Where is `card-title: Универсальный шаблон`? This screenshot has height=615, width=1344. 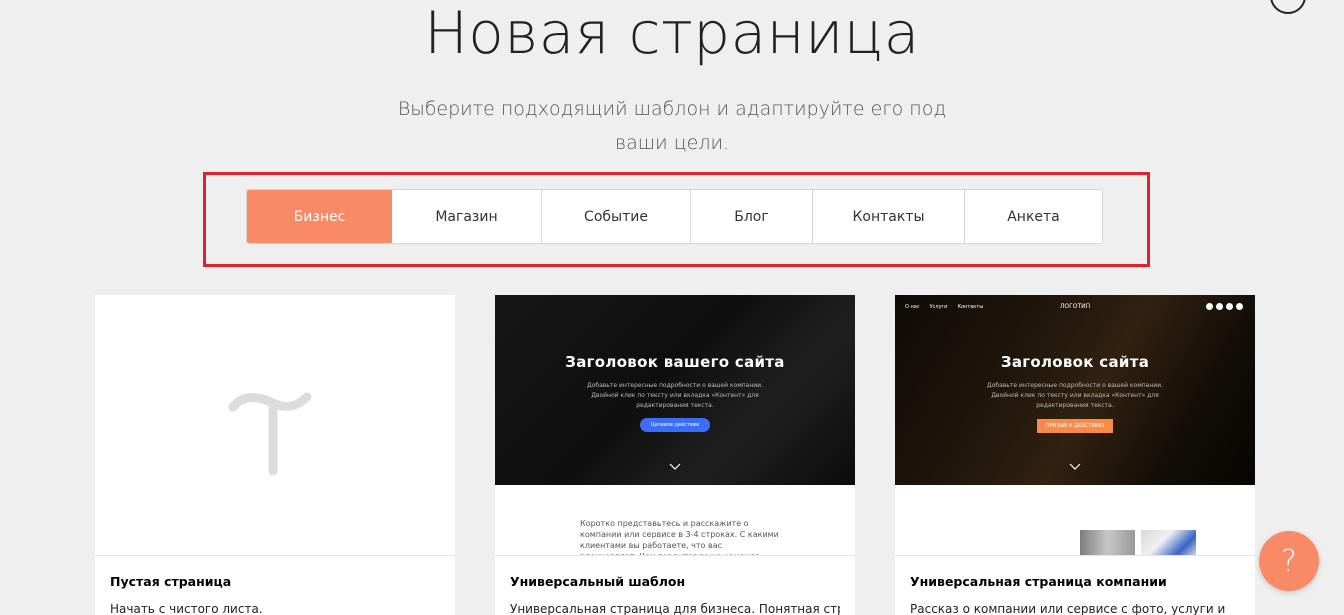
card-title: Универсальный шаблон is located at coordinates (598, 581).